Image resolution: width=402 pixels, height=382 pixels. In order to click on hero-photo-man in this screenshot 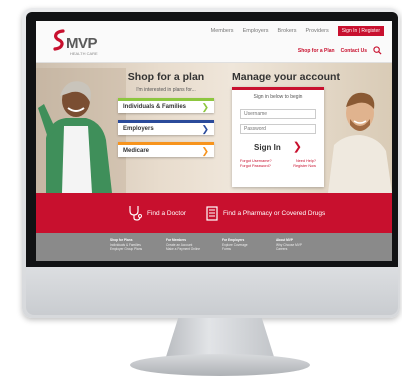, I will do `click(360, 142)`.